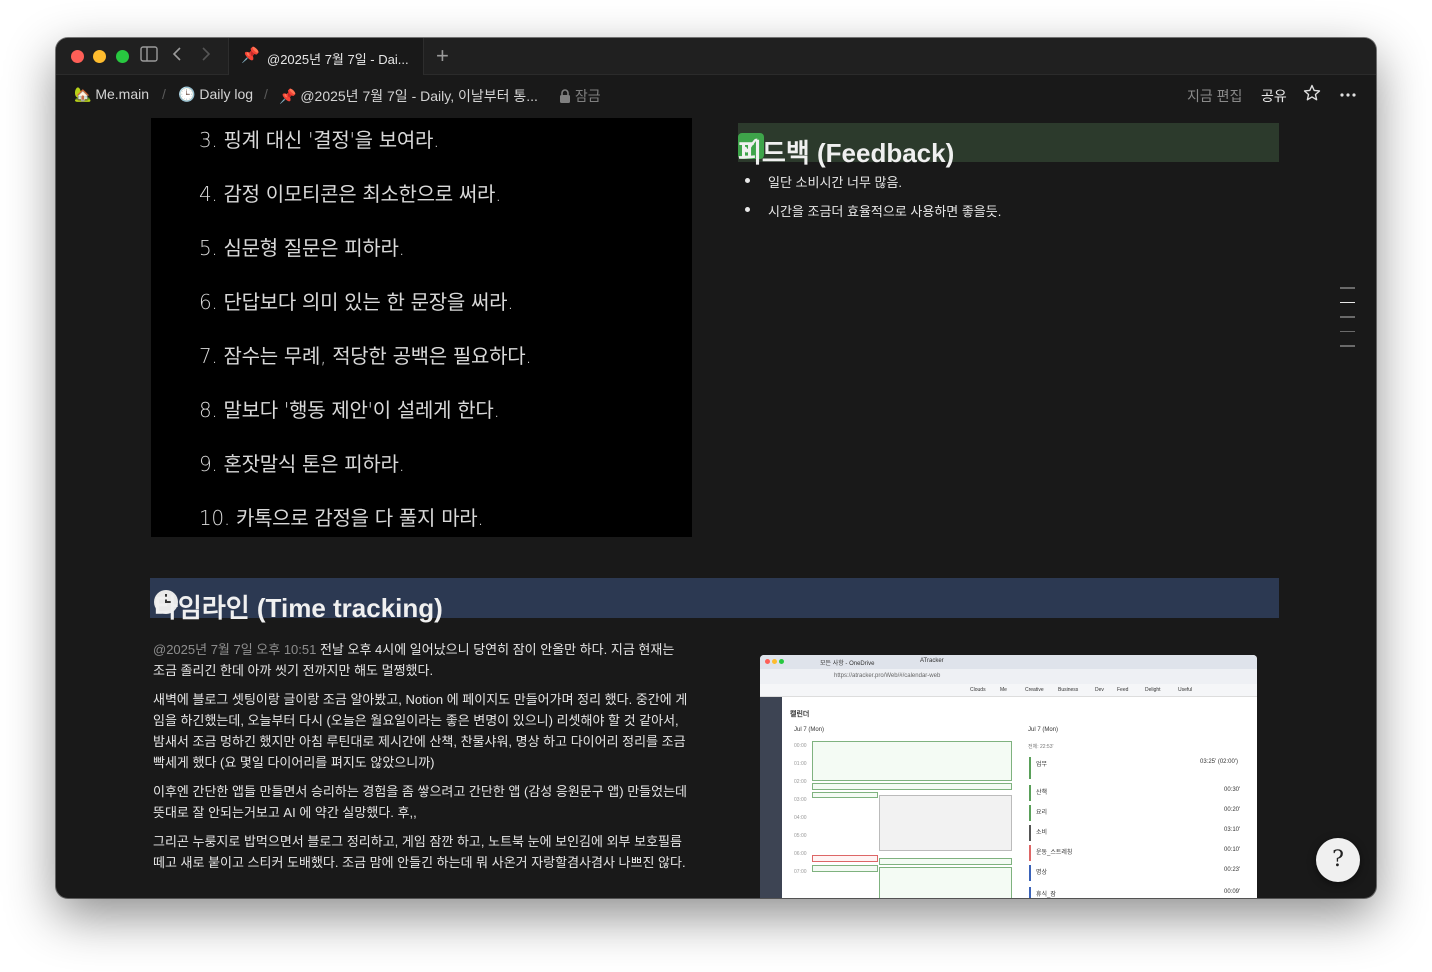  Describe the element at coordinates (1054, 853) in the screenshot. I see `embedded-entry-name: 운동_스트레칭` at that location.